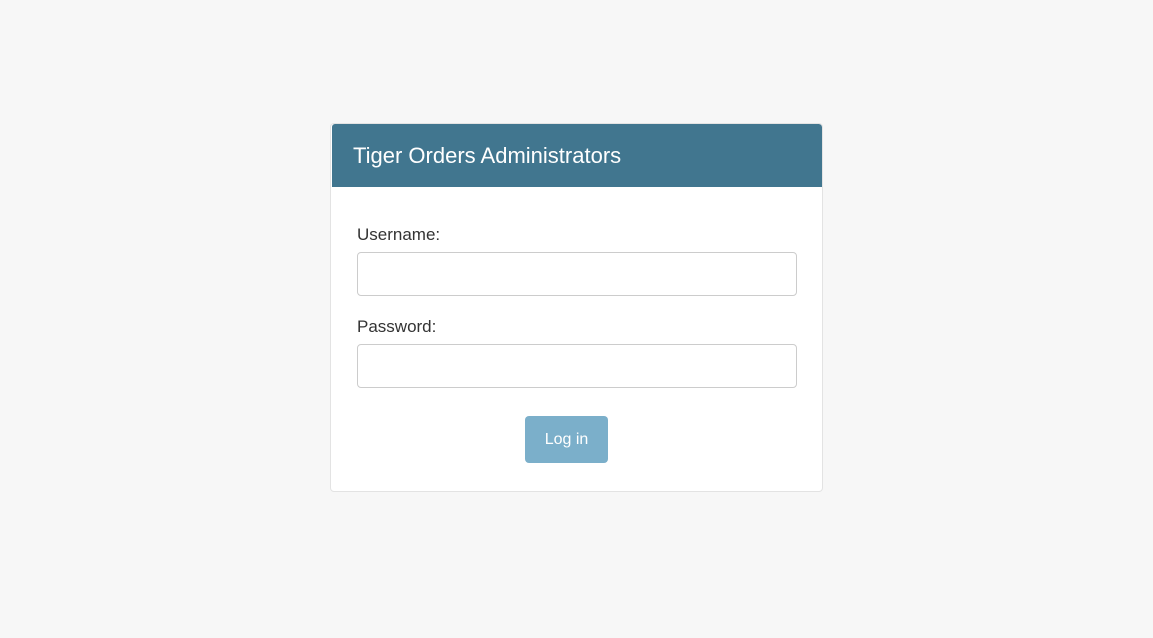  I want to click on username-input, so click(577, 274).